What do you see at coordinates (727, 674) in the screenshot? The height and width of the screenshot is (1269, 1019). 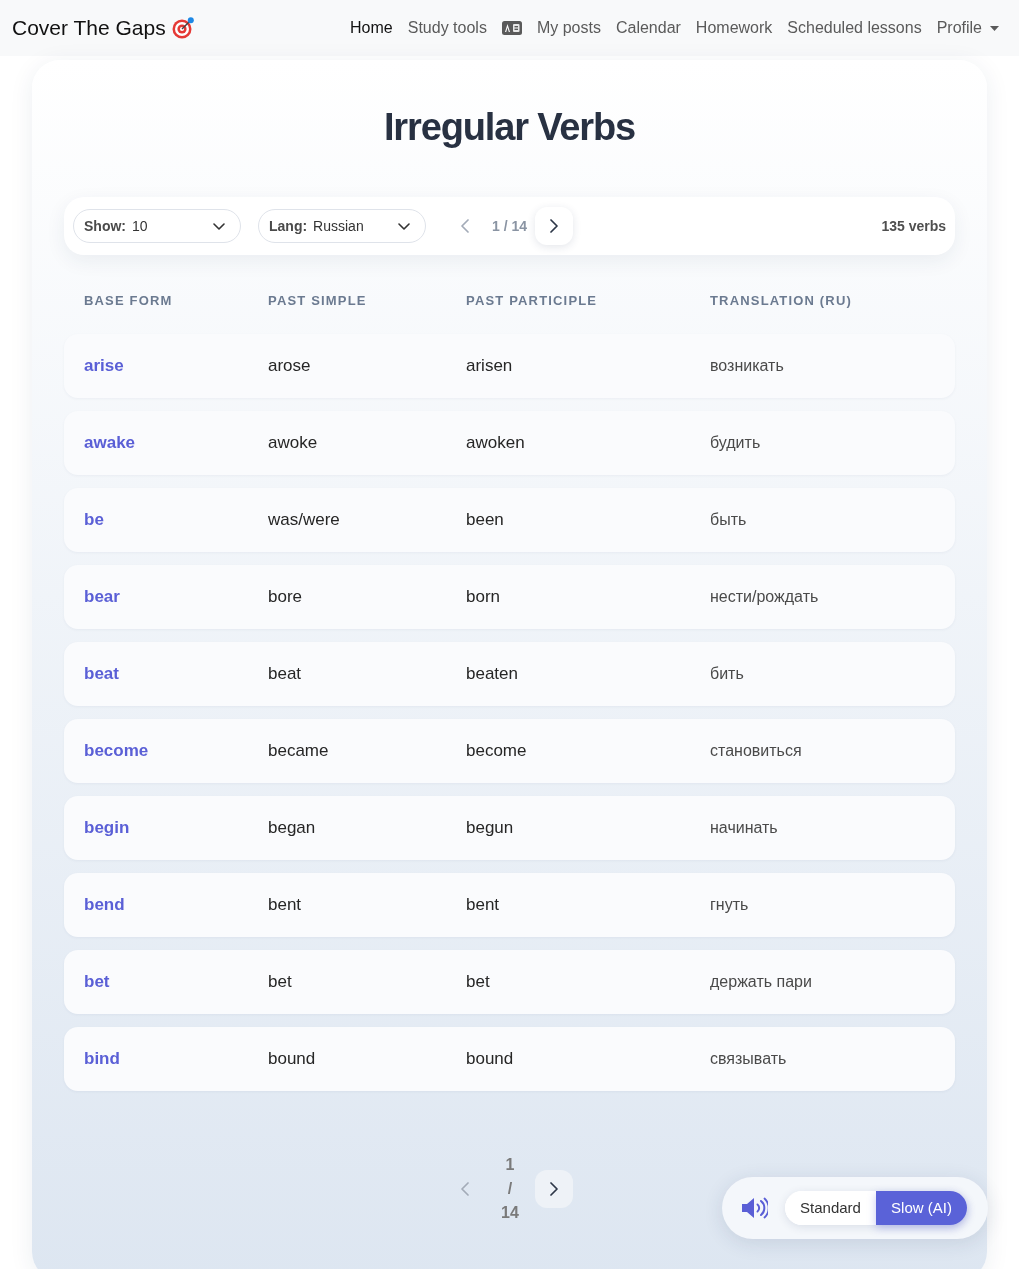 I see `table-cell-text: бить` at bounding box center [727, 674].